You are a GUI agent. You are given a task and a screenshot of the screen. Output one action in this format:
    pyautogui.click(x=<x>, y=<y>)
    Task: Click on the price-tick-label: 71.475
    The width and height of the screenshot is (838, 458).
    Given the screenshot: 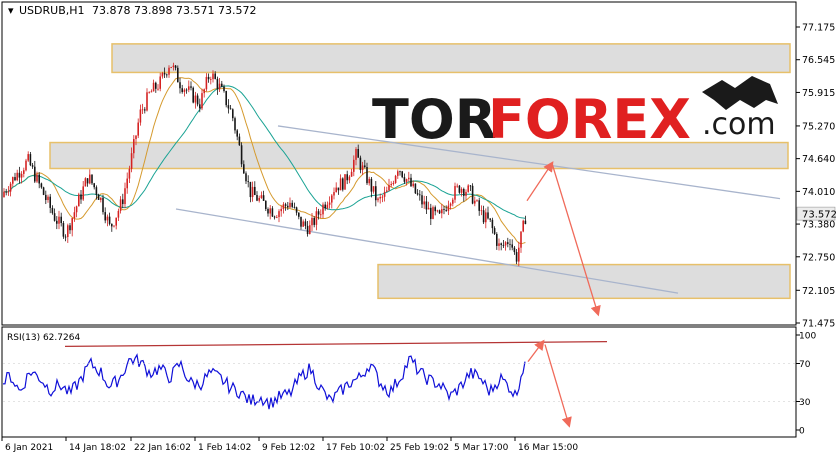 What is the action you would take?
    pyautogui.click(x=818, y=324)
    